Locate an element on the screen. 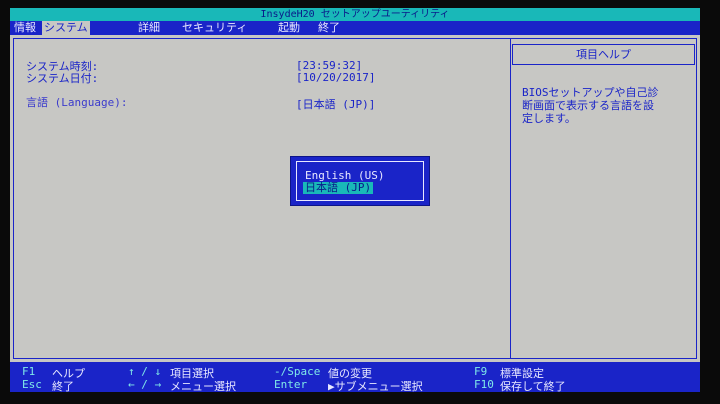 The image size is (720, 404). key-f10-desc: 保存して終了 is located at coordinates (533, 386).